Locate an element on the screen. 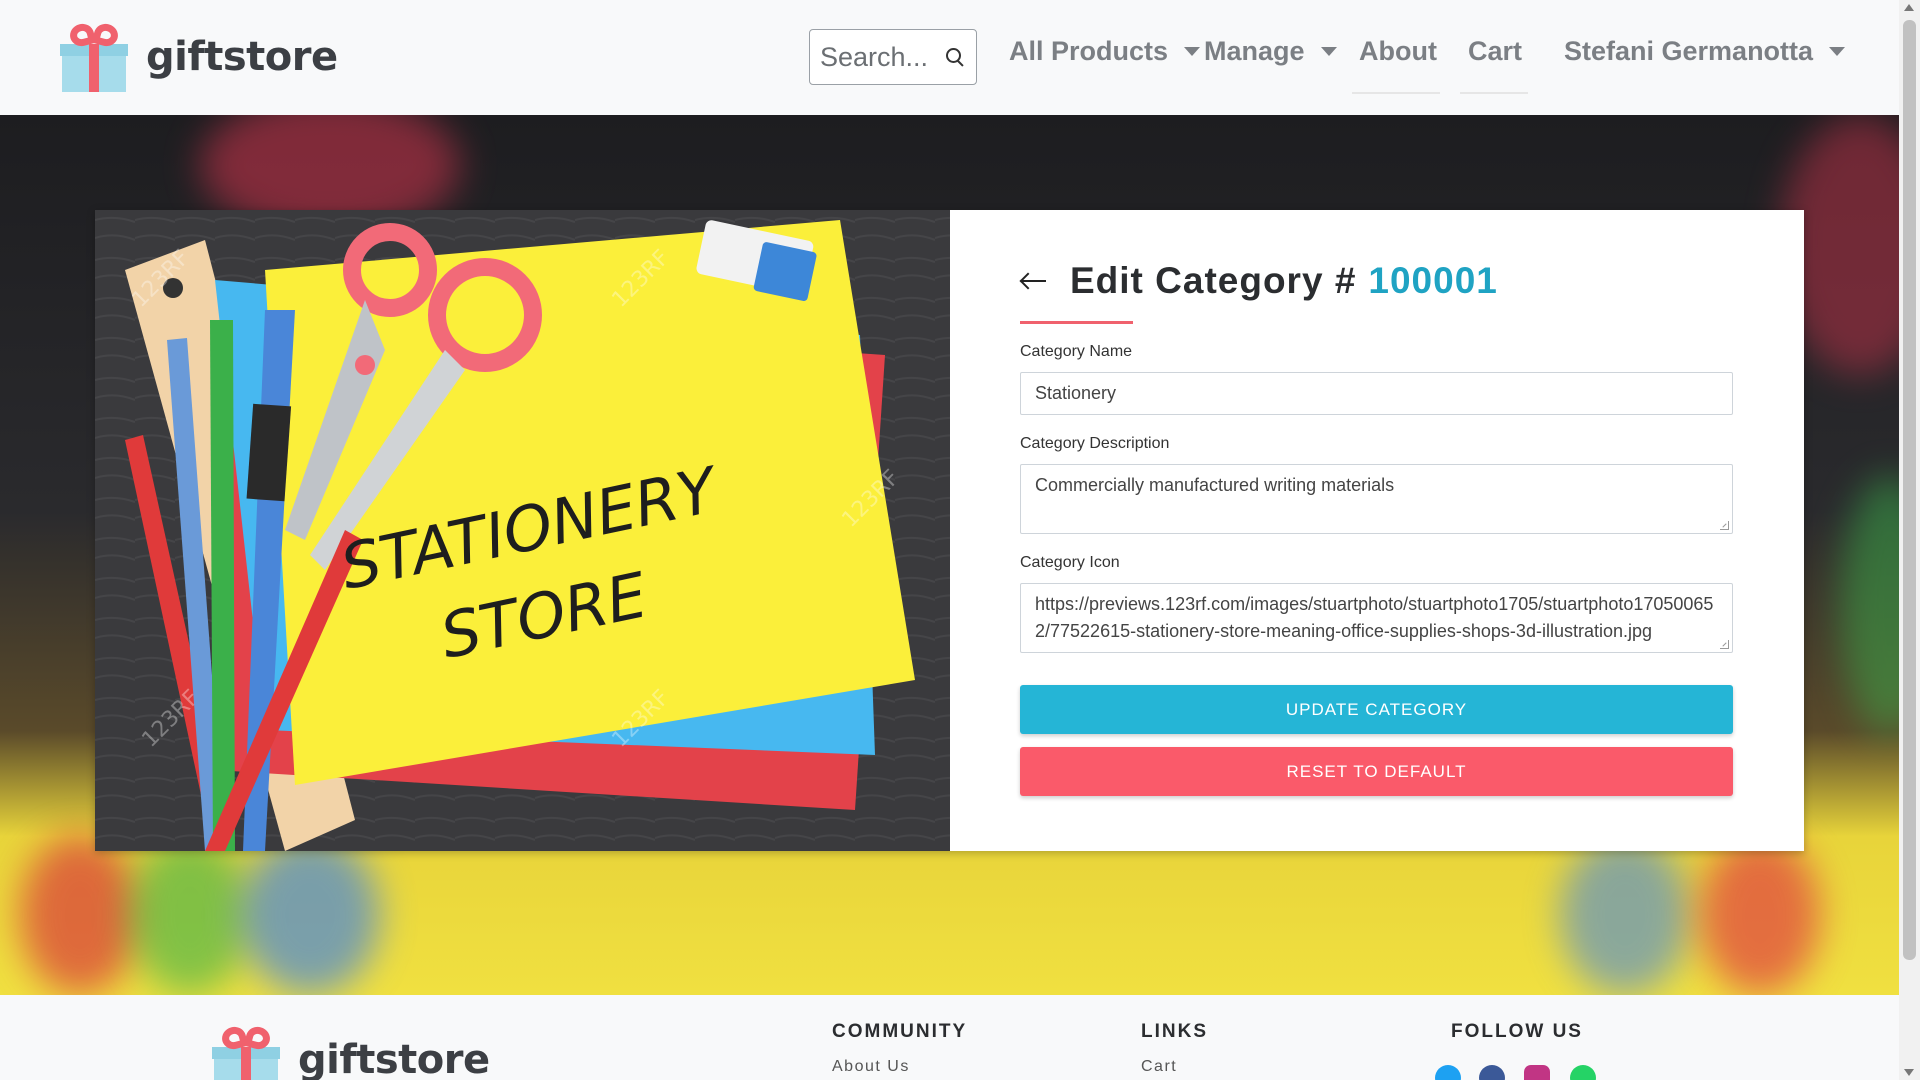 The image size is (1920, 1080). category-name-input: Stationery is located at coordinates (1376, 393).